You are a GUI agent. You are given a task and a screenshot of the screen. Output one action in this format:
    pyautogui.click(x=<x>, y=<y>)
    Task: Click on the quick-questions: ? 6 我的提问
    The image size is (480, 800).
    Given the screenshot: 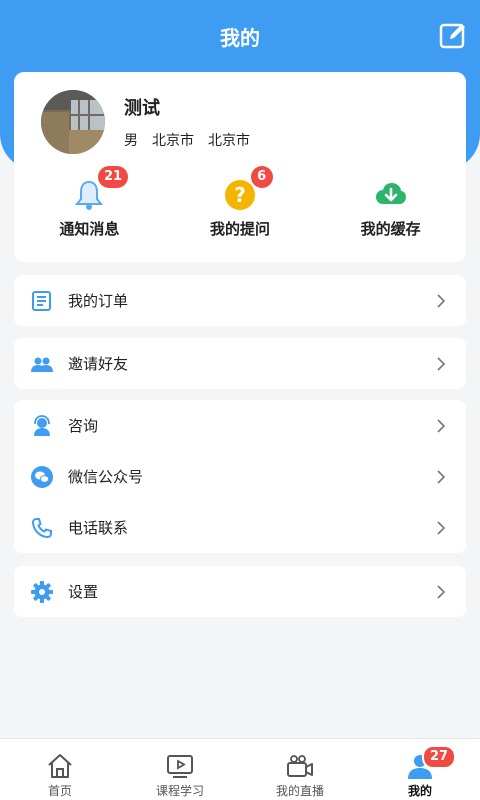 What is the action you would take?
    pyautogui.click(x=240, y=209)
    